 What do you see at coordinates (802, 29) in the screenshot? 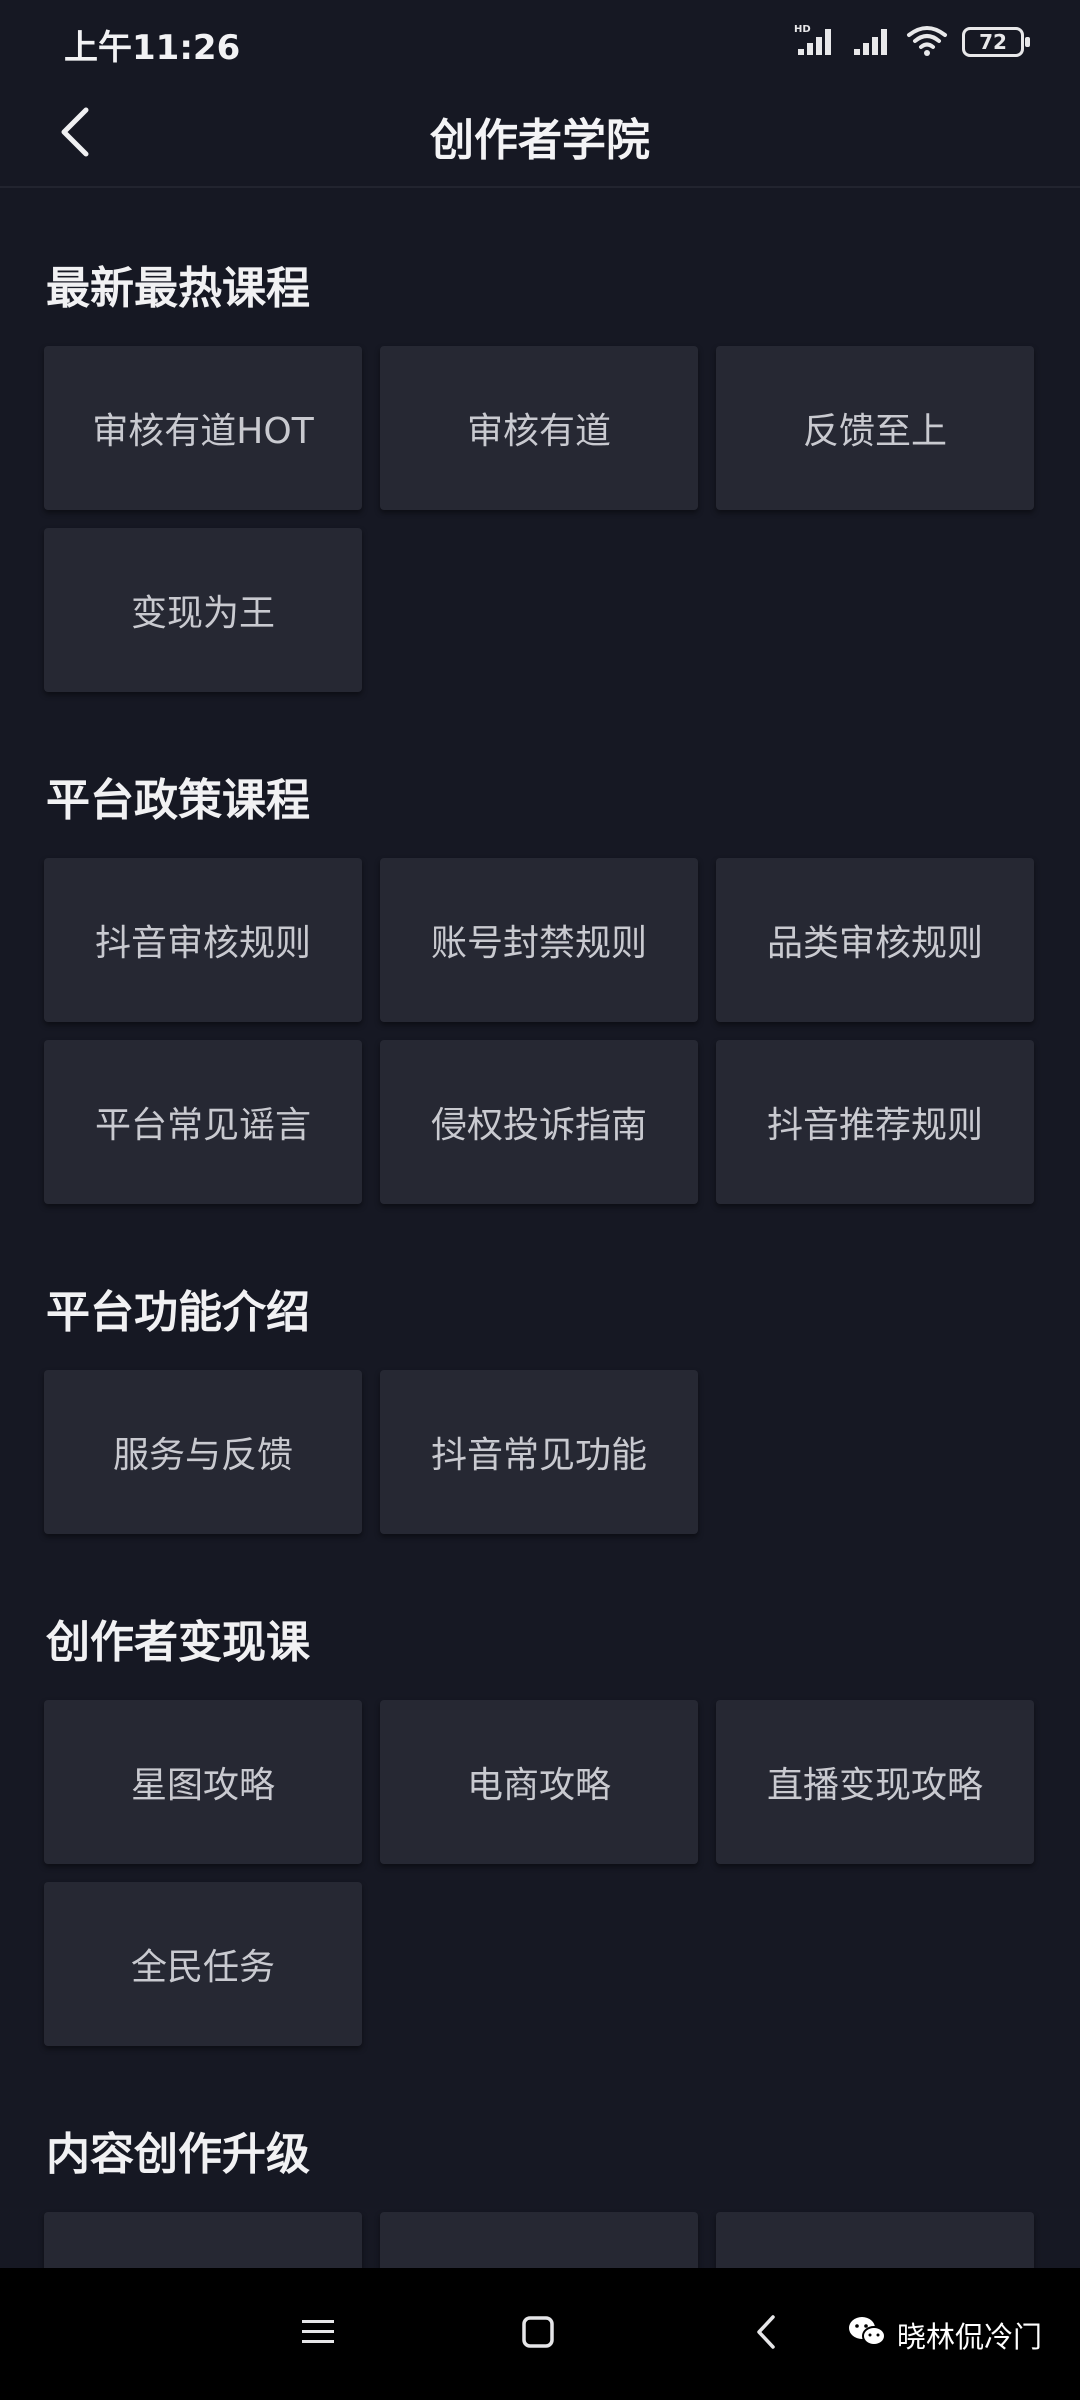
I see `svg-text: HD` at bounding box center [802, 29].